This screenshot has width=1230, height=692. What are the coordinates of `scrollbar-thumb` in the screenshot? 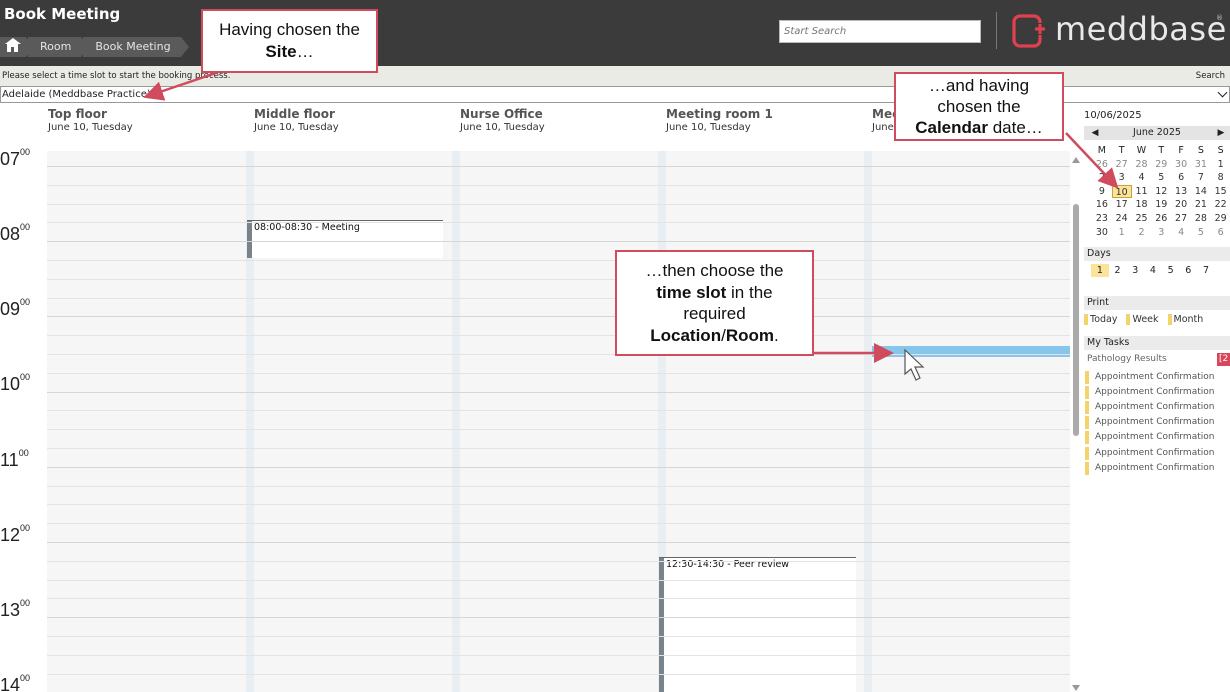 It's located at (1076, 320).